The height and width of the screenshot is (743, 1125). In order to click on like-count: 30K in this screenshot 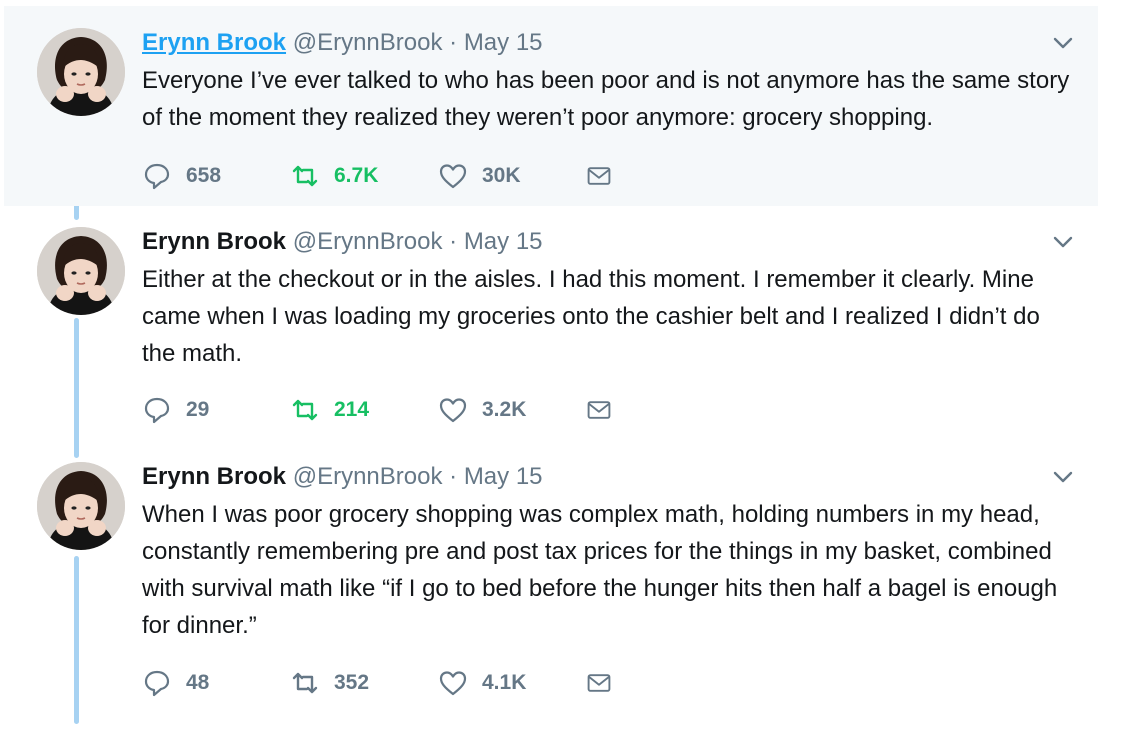, I will do `click(501, 175)`.